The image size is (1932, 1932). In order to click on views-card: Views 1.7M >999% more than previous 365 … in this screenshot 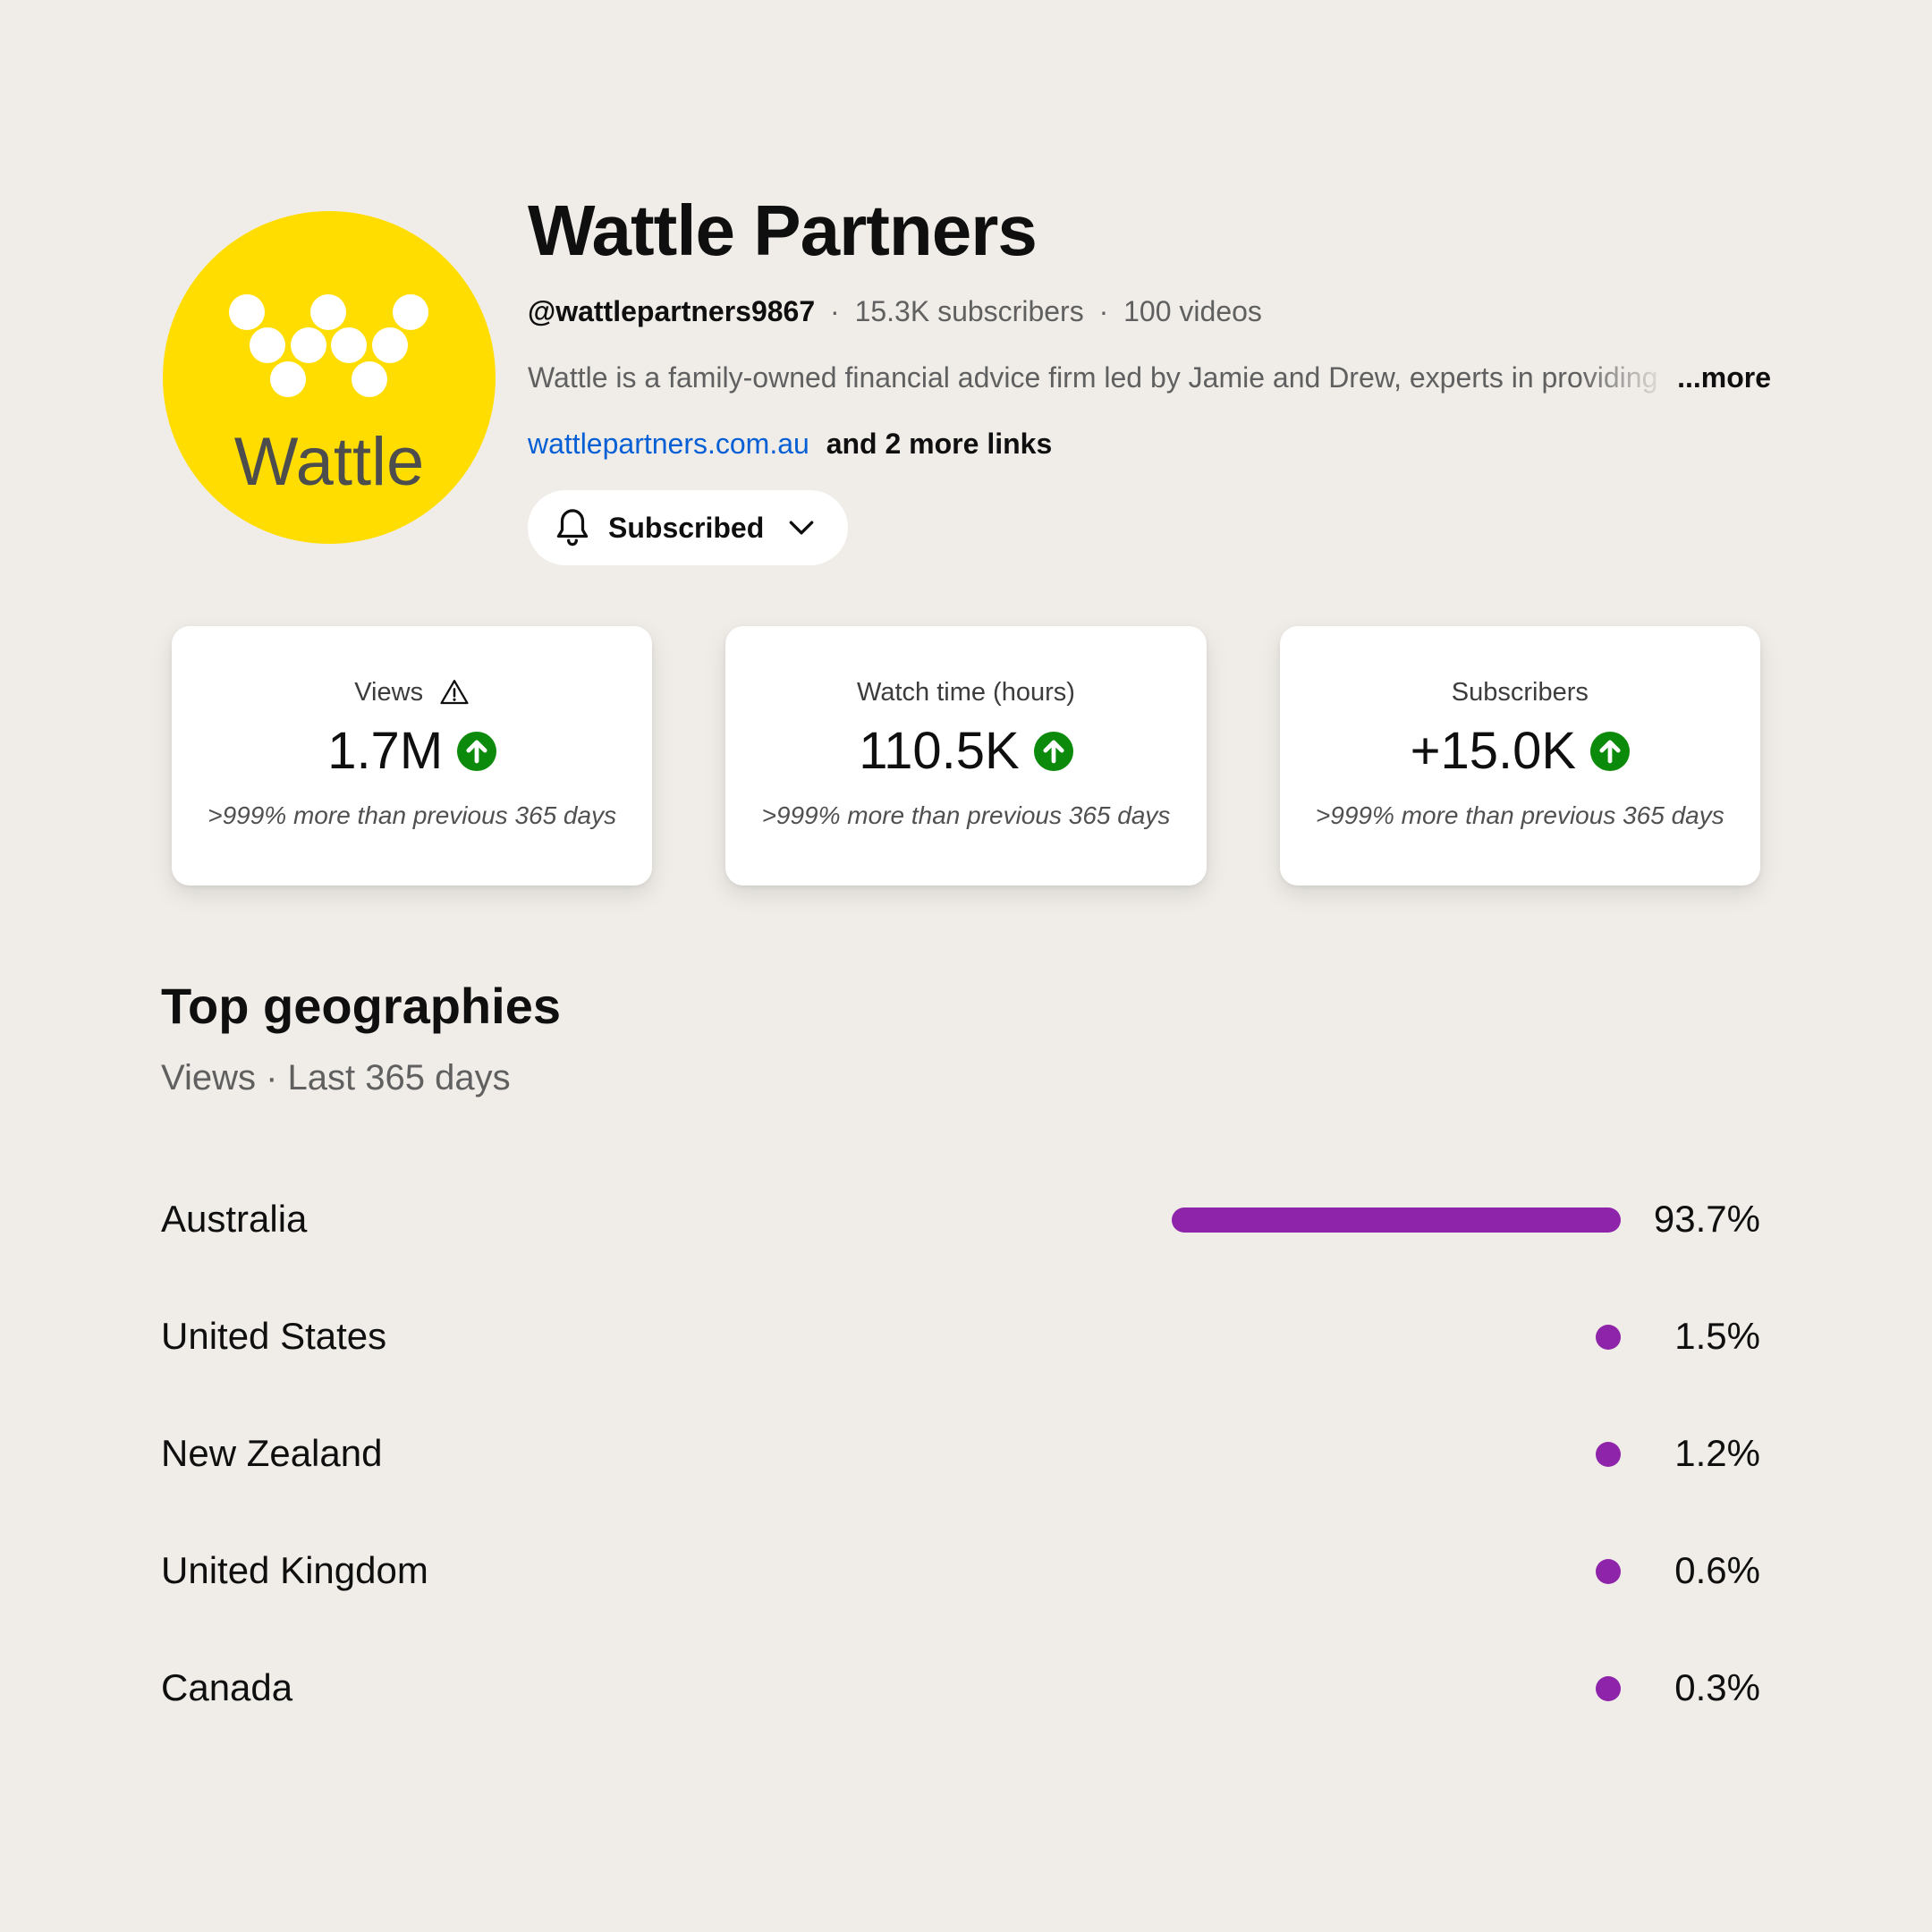, I will do `click(412, 756)`.